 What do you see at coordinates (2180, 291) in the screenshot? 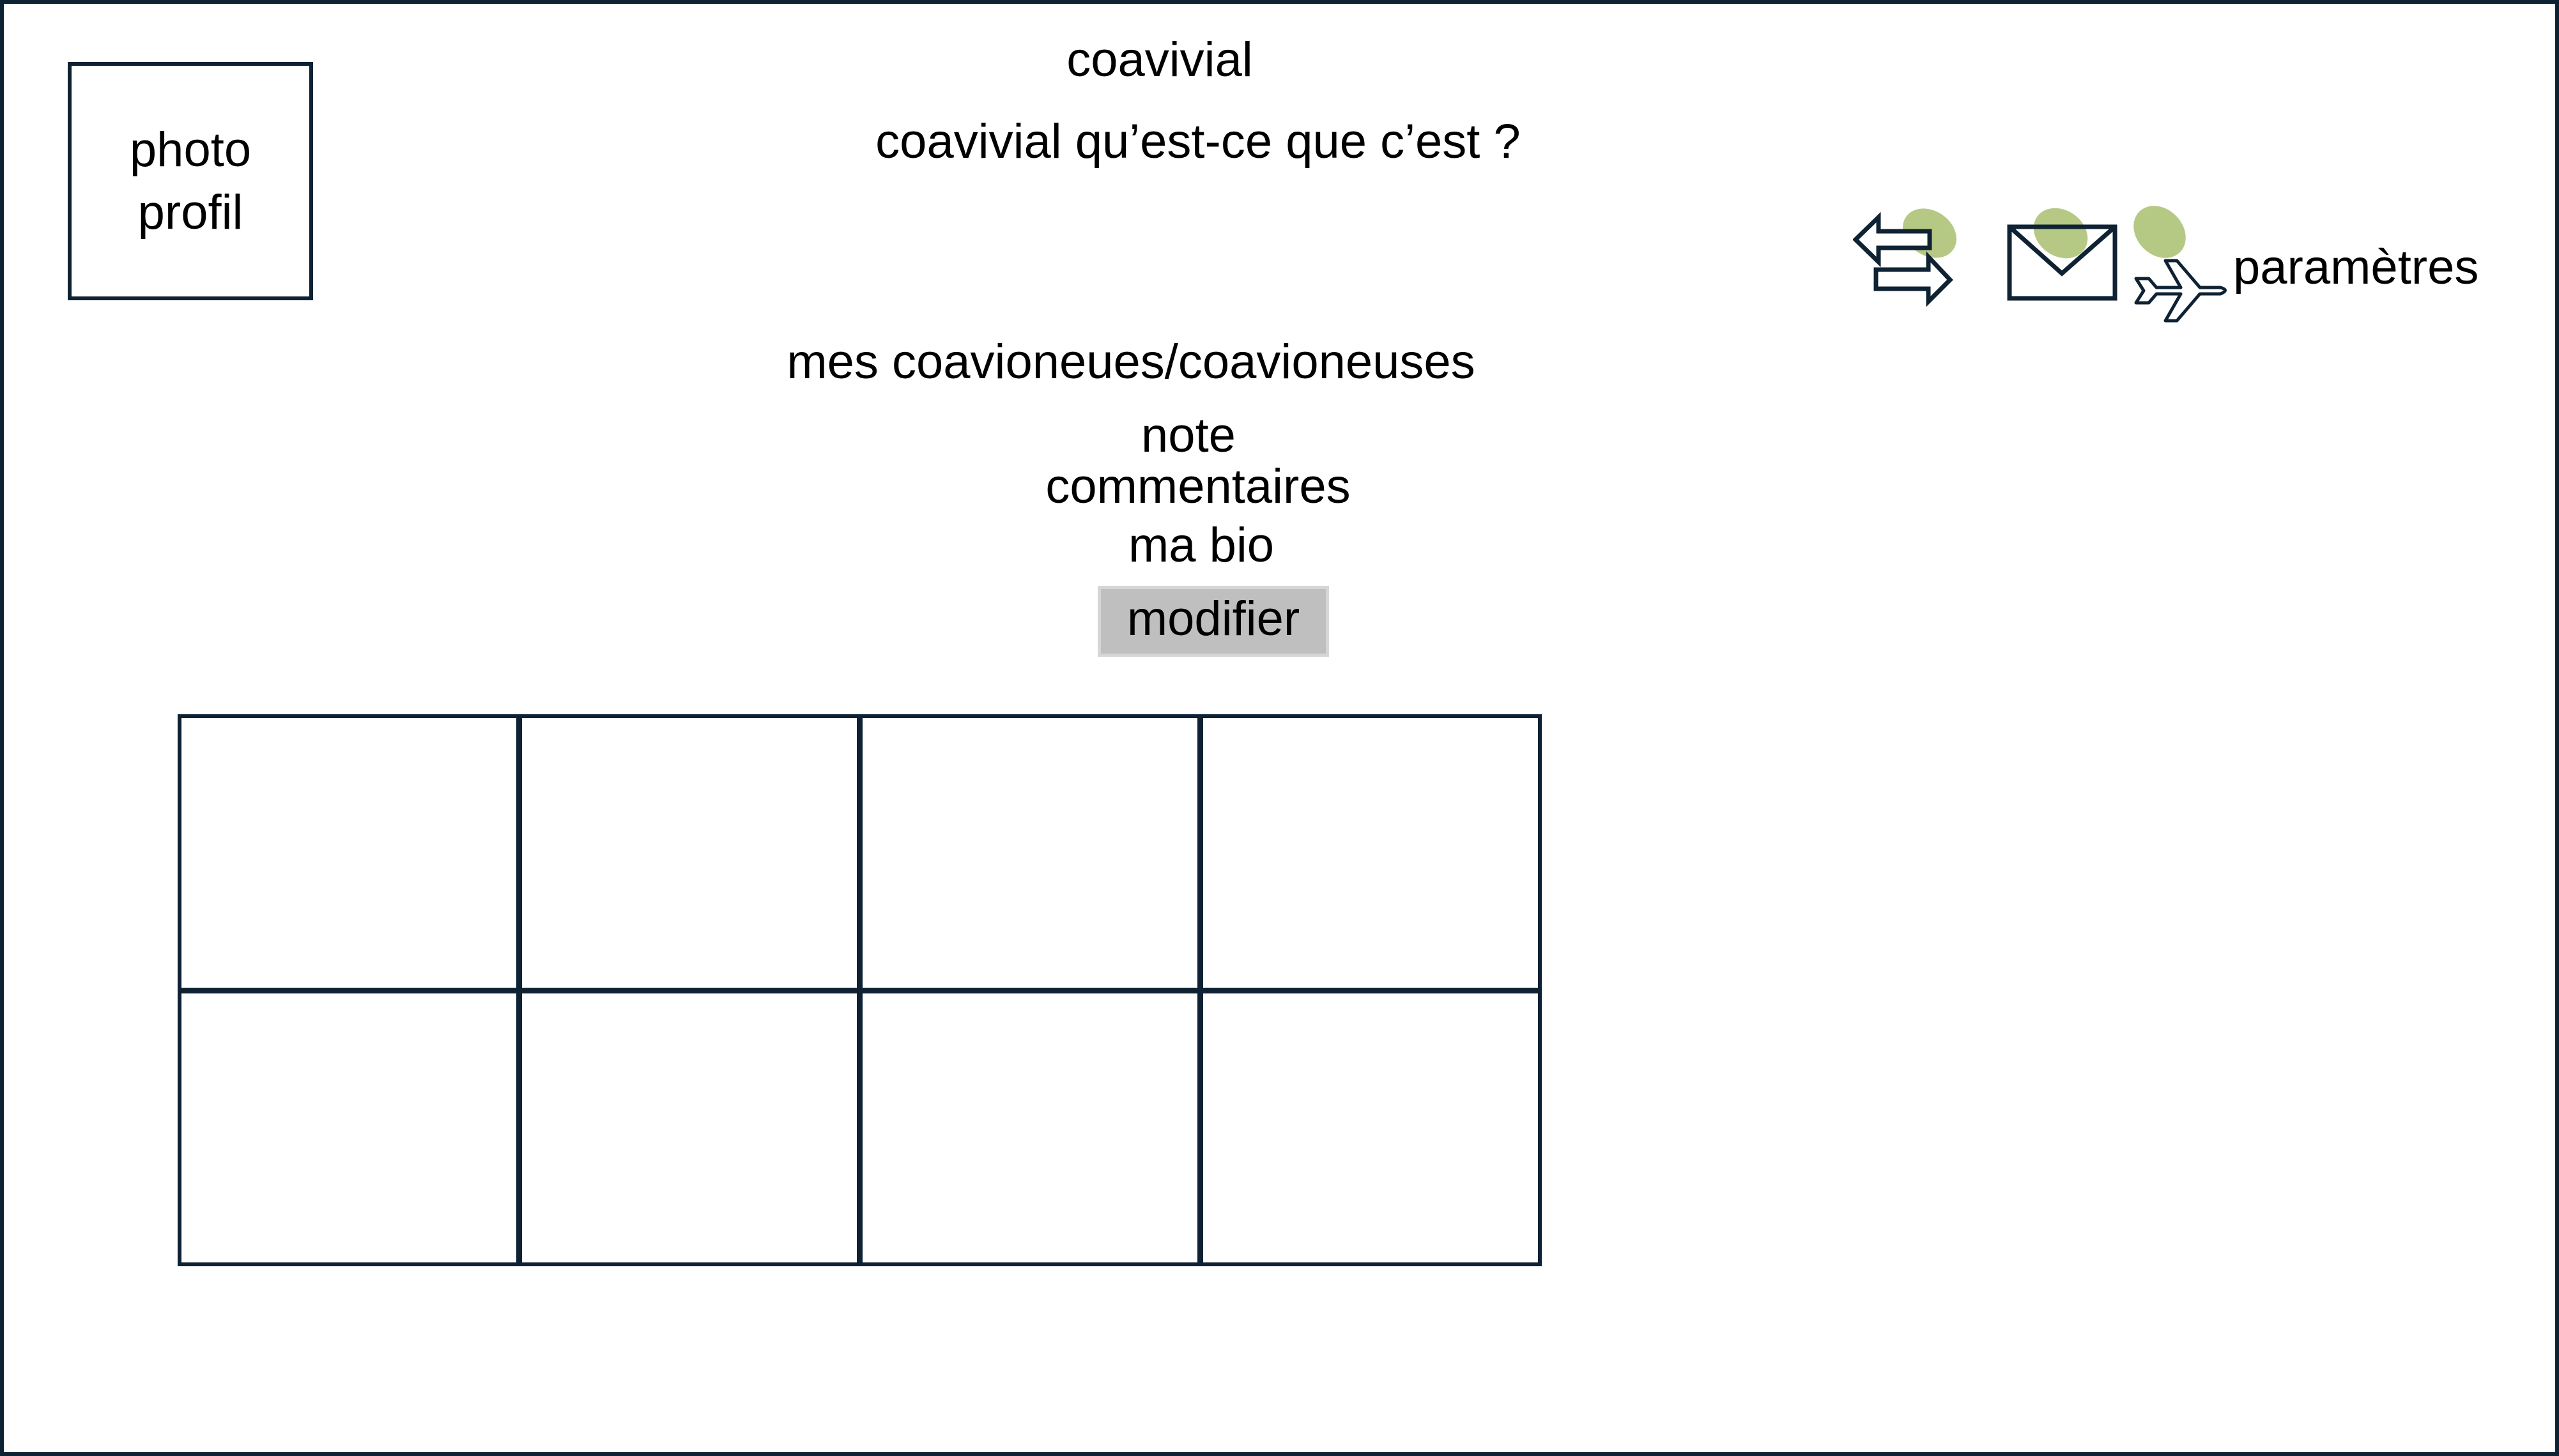
I see `airplane-shape` at bounding box center [2180, 291].